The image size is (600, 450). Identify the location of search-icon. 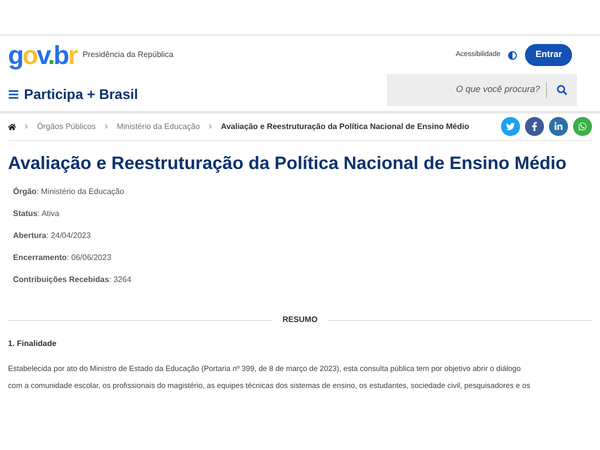
(562, 90).